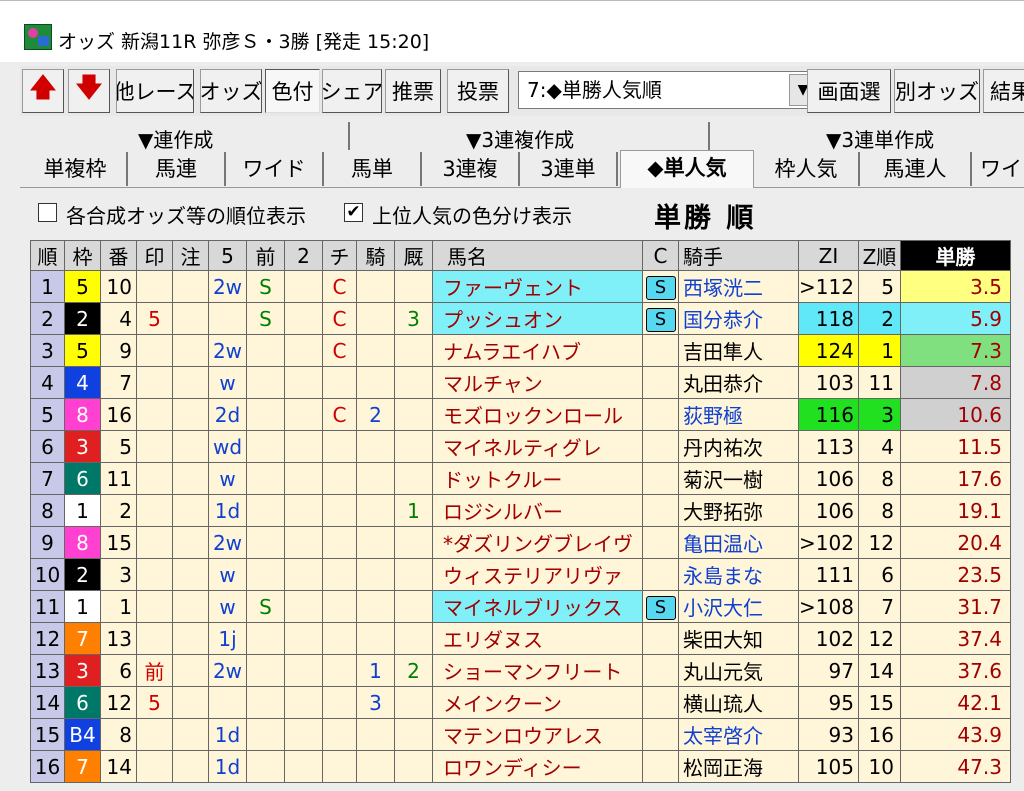  Describe the element at coordinates (520, 350) in the screenshot. I see `table-row: 3 5 9 2w C ナムラエイハブ 吉田隼人 124 1 7.3` at that location.